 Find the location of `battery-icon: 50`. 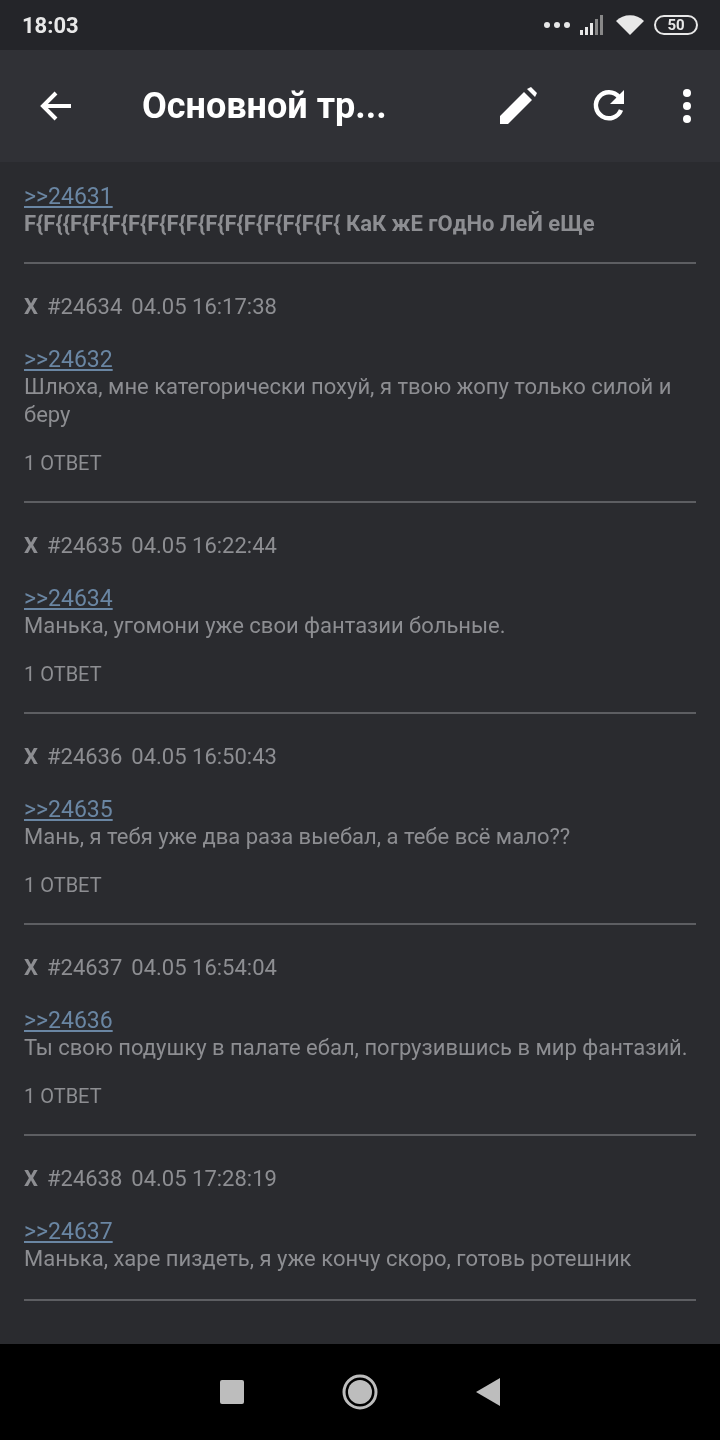

battery-icon: 50 is located at coordinates (676, 25).